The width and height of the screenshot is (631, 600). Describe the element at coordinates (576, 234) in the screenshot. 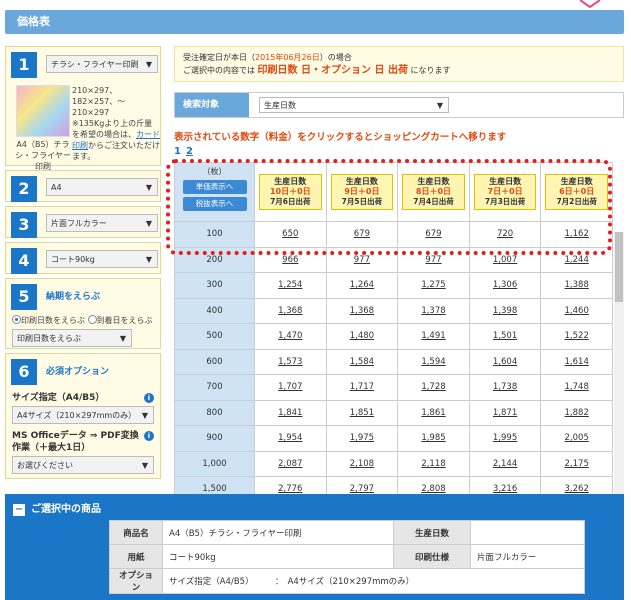

I see `price-link: 1,162` at that location.